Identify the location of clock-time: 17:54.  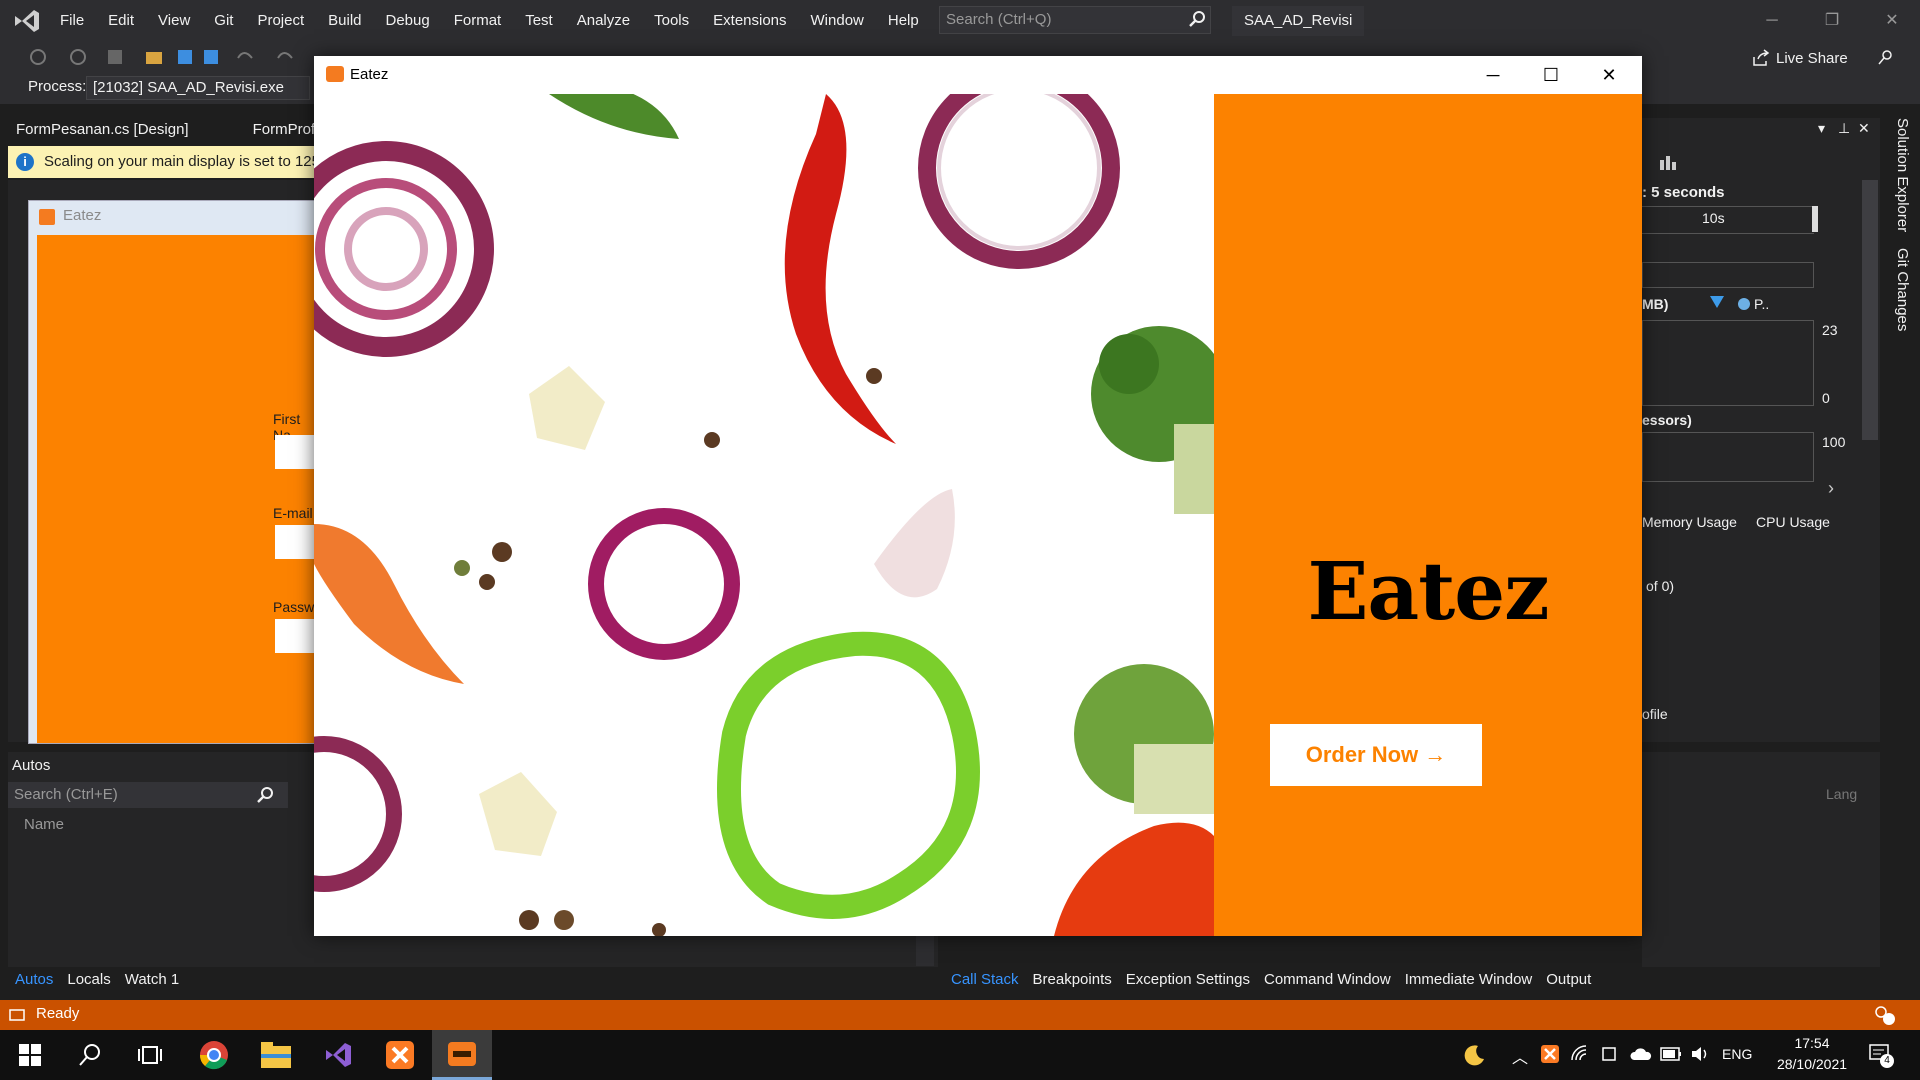
(1812, 1043).